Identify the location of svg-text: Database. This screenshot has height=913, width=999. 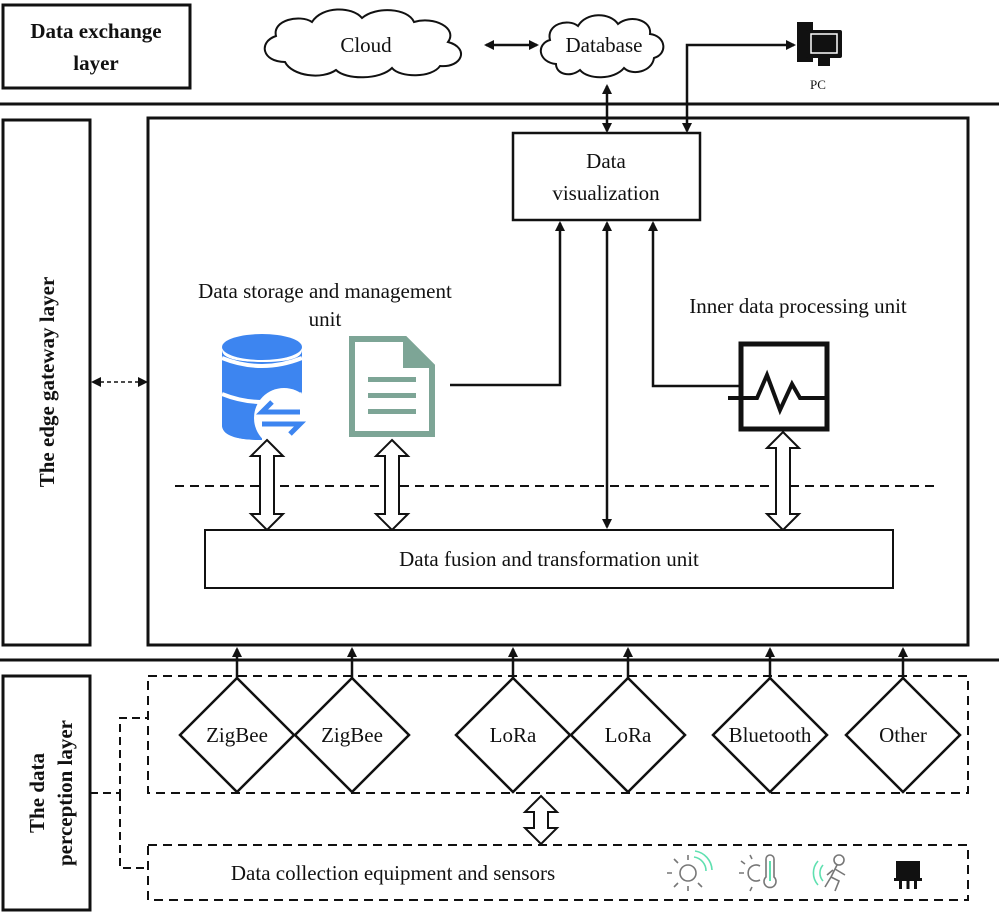
(604, 45).